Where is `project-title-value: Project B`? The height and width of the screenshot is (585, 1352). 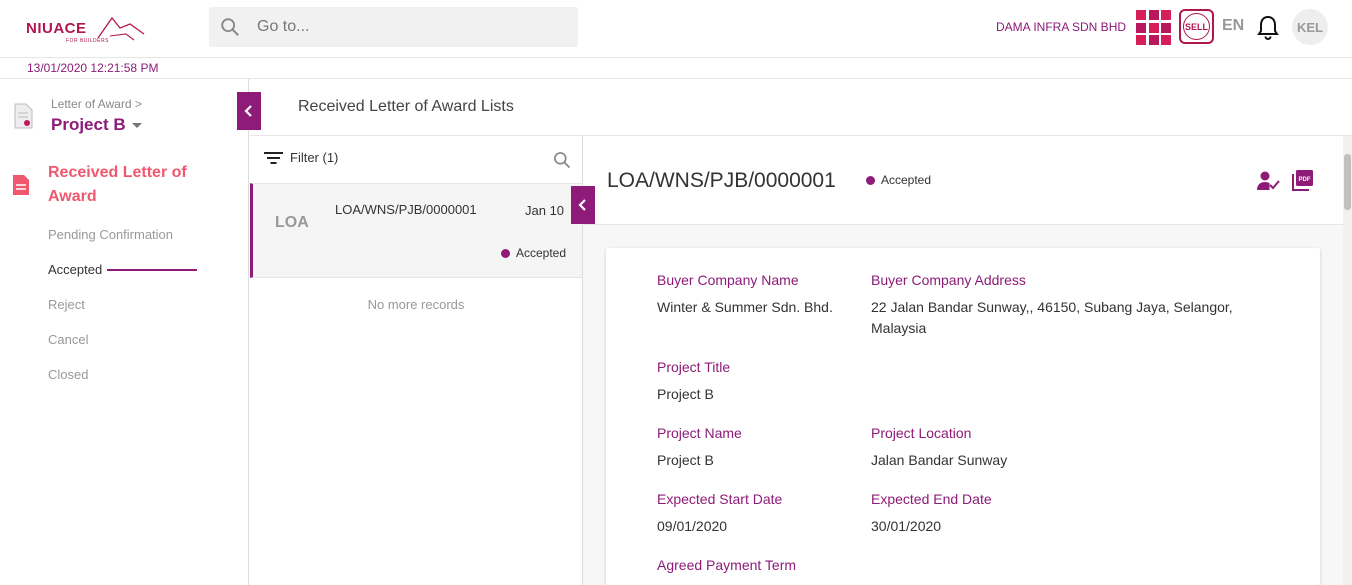
project-title-value: Project B is located at coordinates (685, 394).